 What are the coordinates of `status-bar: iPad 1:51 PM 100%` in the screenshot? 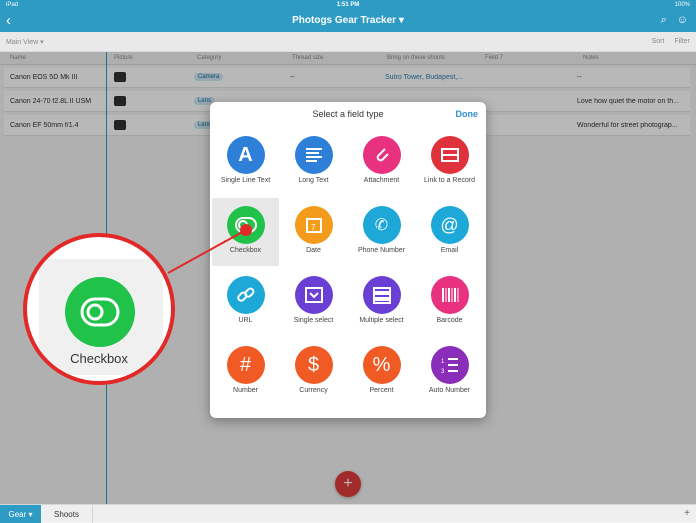 It's located at (348, 5).